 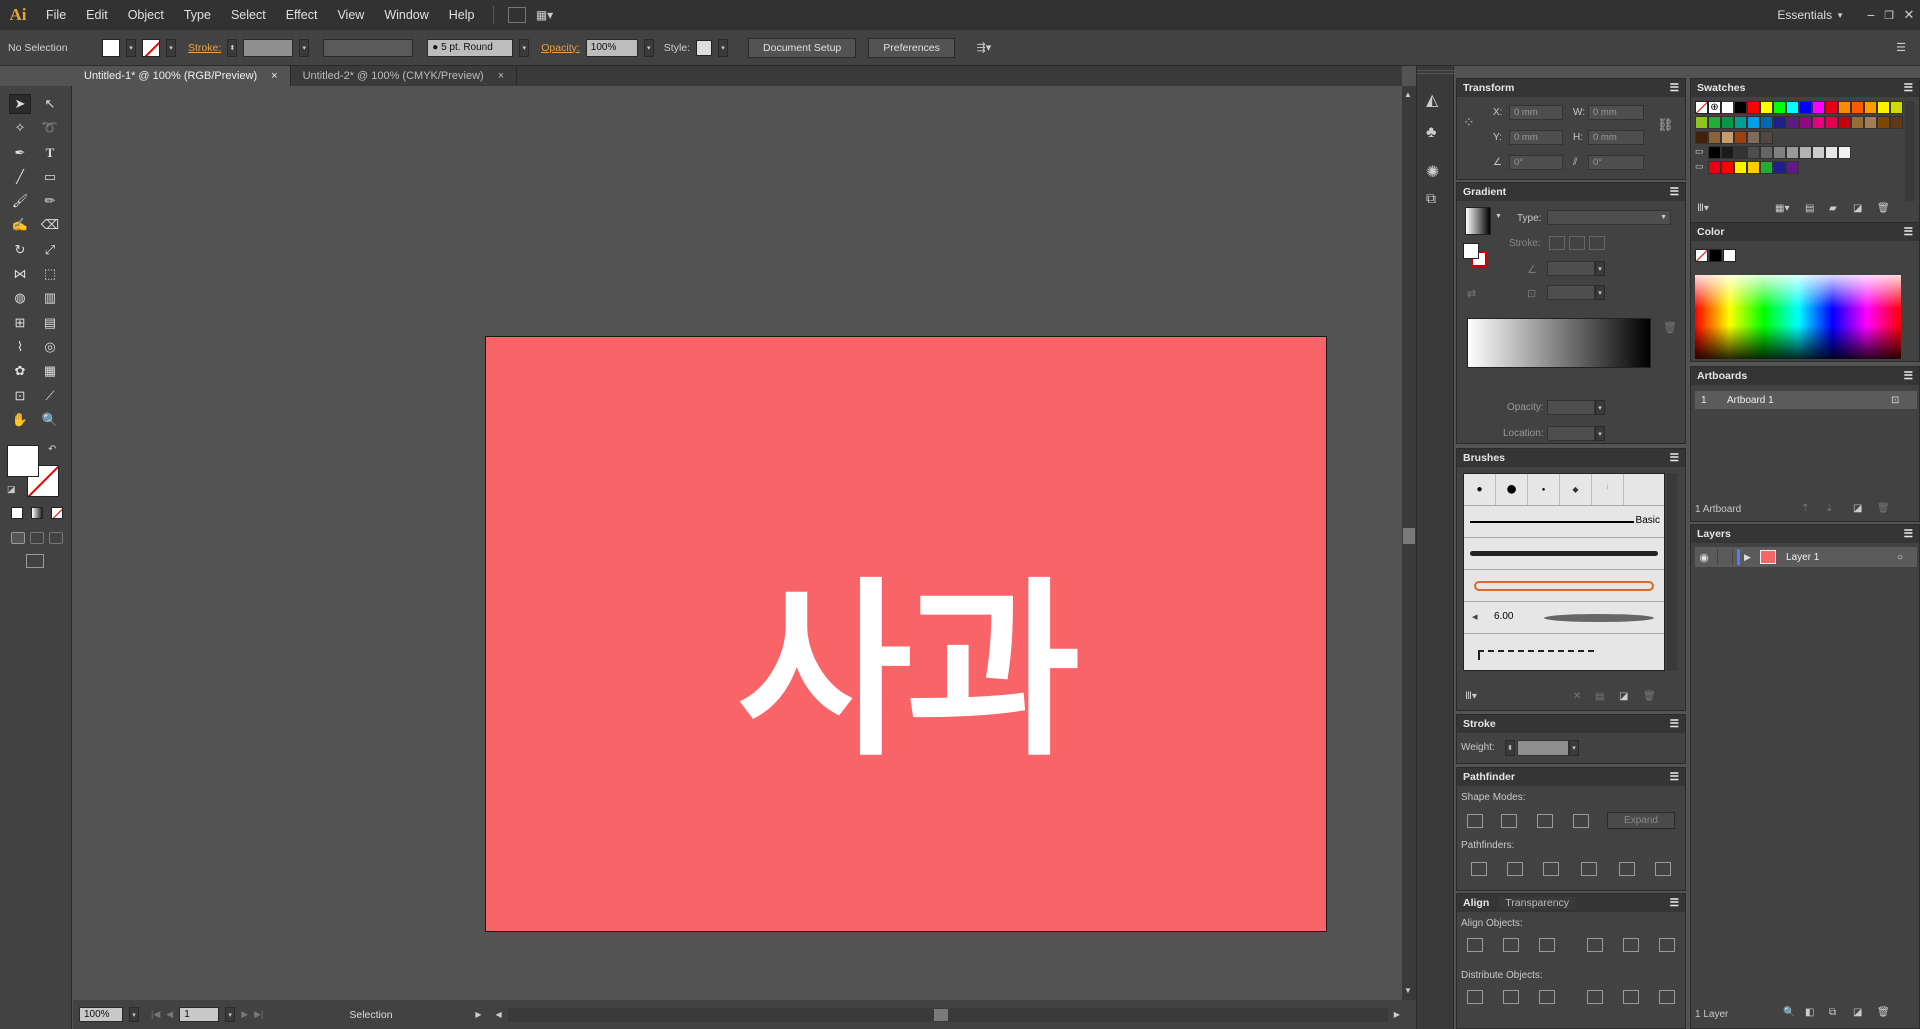 What do you see at coordinates (1595, 945) in the screenshot?
I see `align-top-icon` at bounding box center [1595, 945].